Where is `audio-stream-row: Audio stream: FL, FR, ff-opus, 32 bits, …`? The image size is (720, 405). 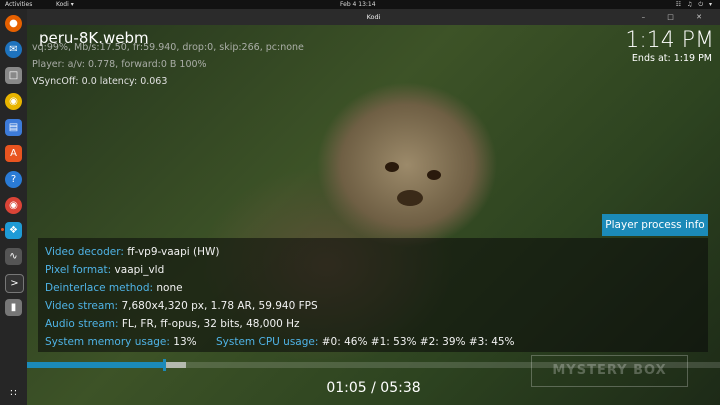 audio-stream-row: Audio stream: FL, FR, ff-opus, 32 bits, … is located at coordinates (172, 324).